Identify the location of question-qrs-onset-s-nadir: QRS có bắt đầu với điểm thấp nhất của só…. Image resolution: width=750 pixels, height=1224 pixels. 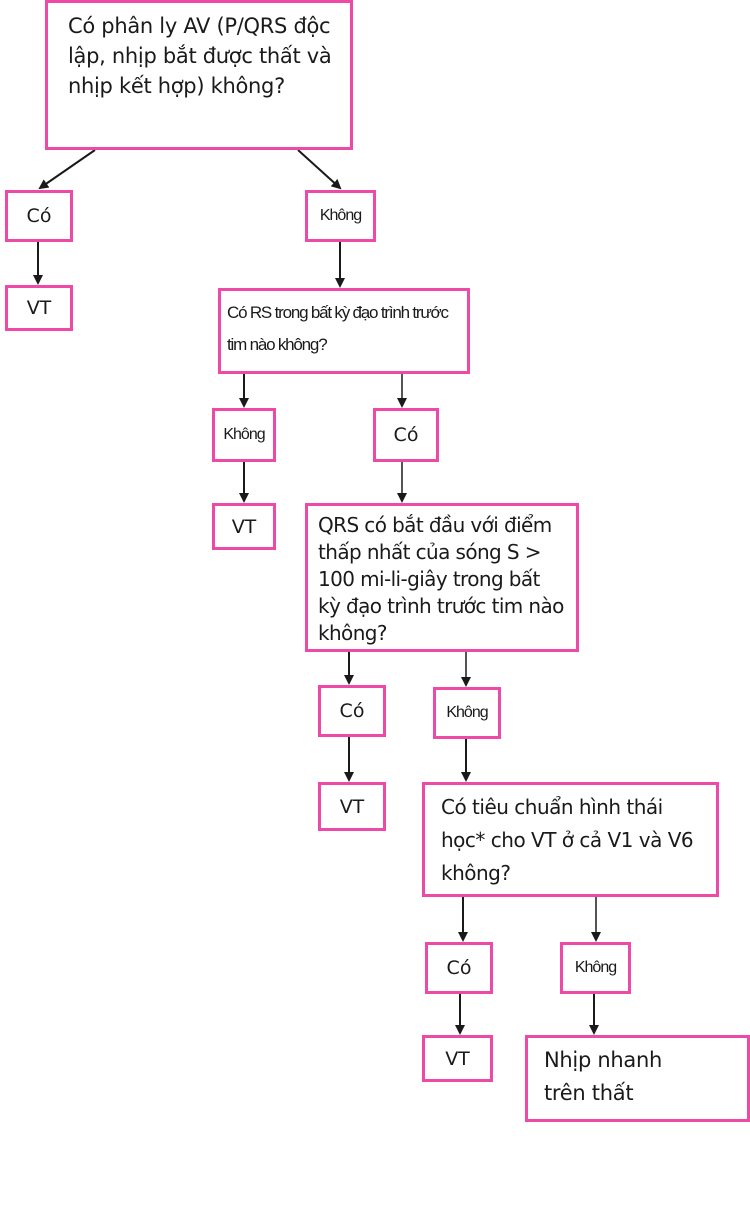
(442, 577).